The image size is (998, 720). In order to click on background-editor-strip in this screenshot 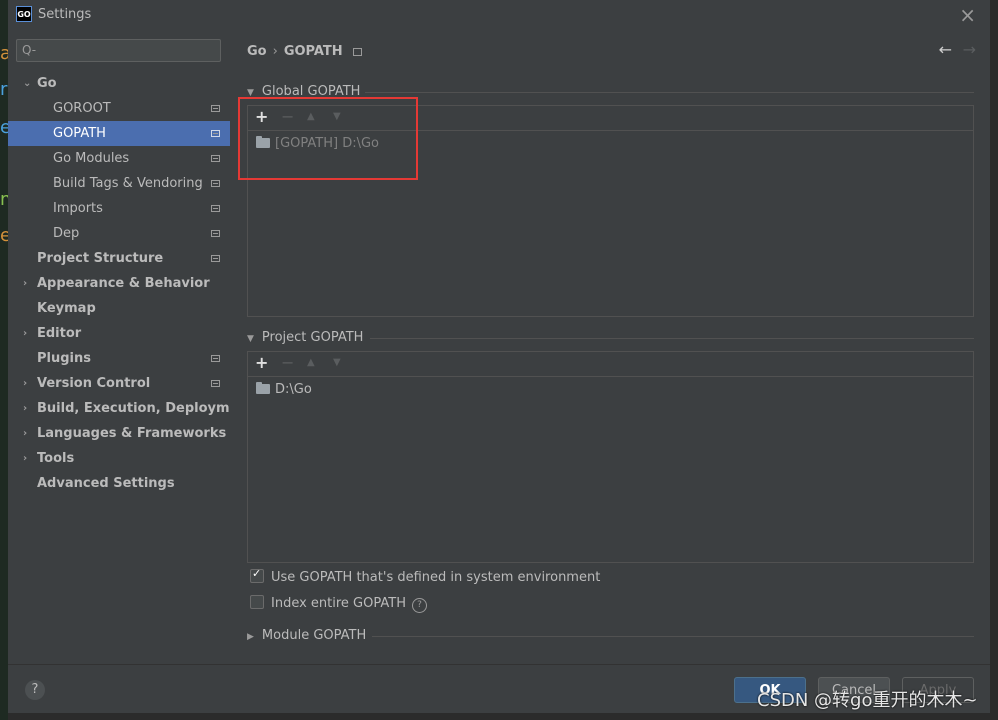, I will do `click(4, 360)`.